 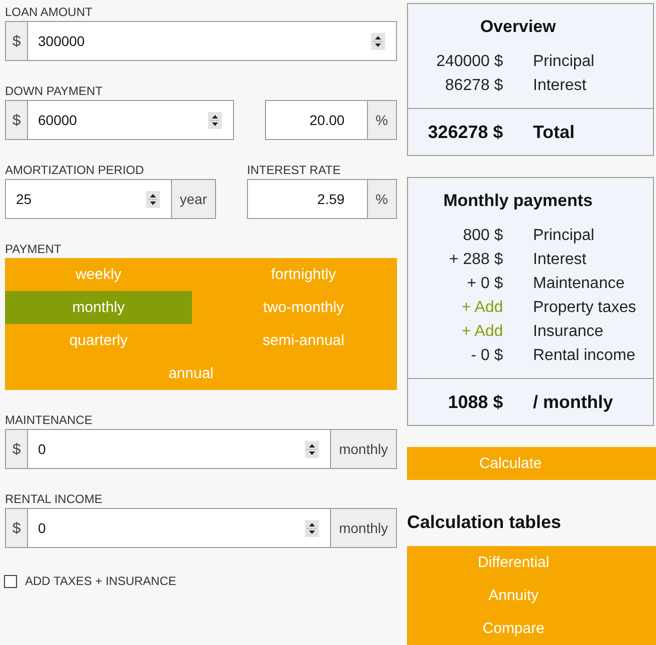 I want to click on total-value: 1088 $, so click(x=475, y=402).